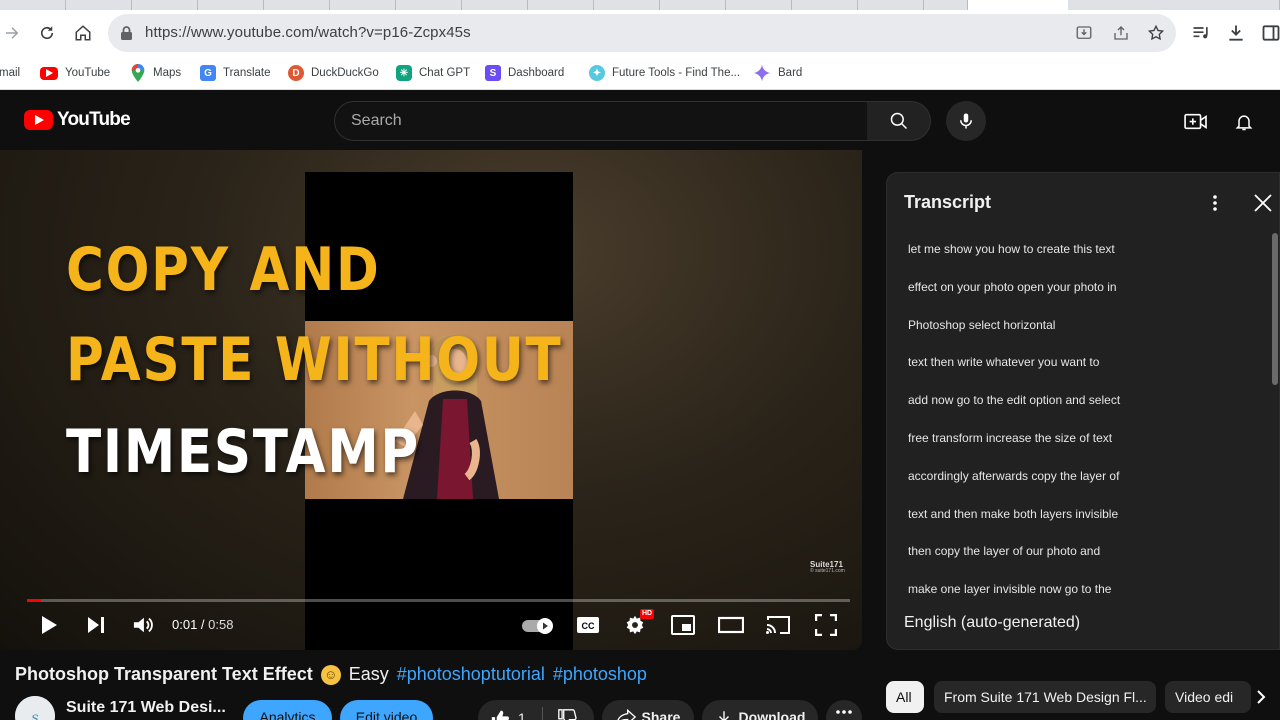 The image size is (1280, 720). Describe the element at coordinates (1018, 5) in the screenshot. I see `browser-tab-active` at that location.